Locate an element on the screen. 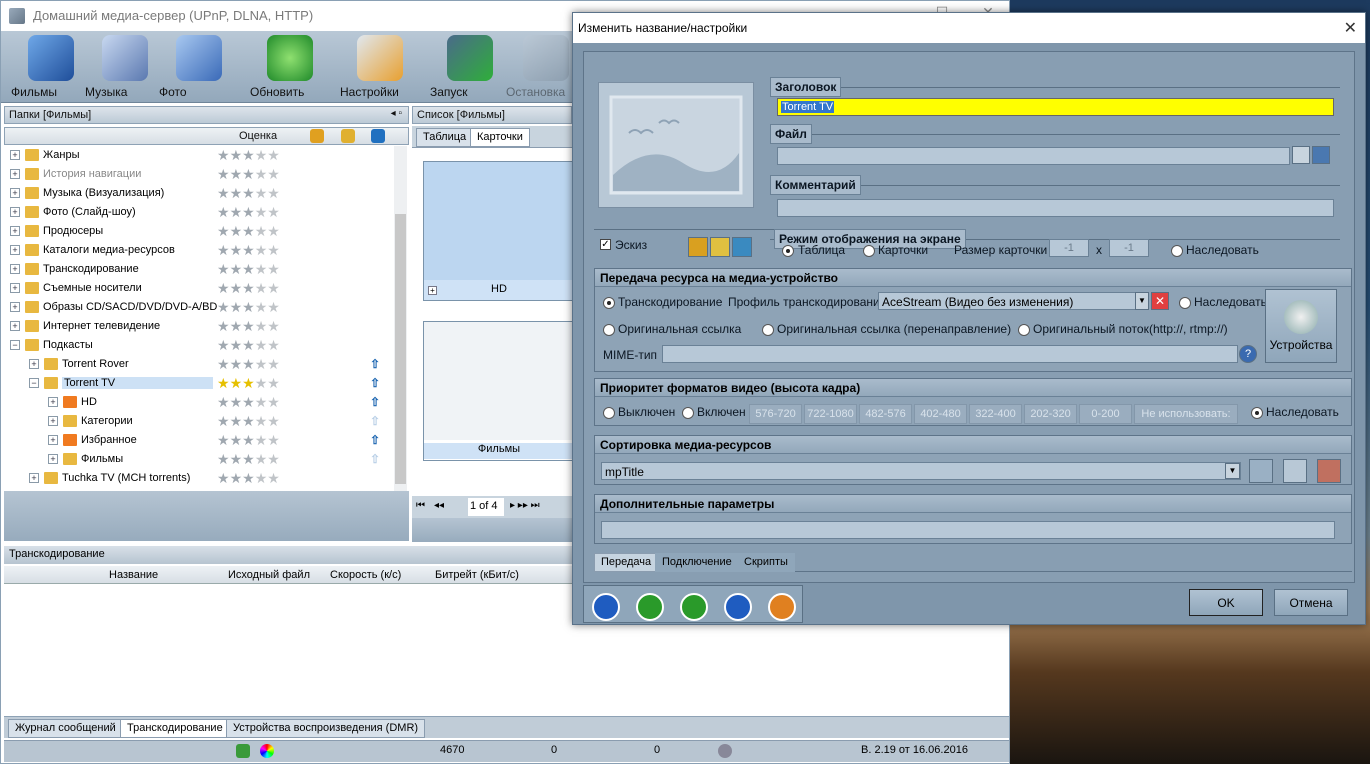  music-button: Музыка is located at coordinates (125, 67).